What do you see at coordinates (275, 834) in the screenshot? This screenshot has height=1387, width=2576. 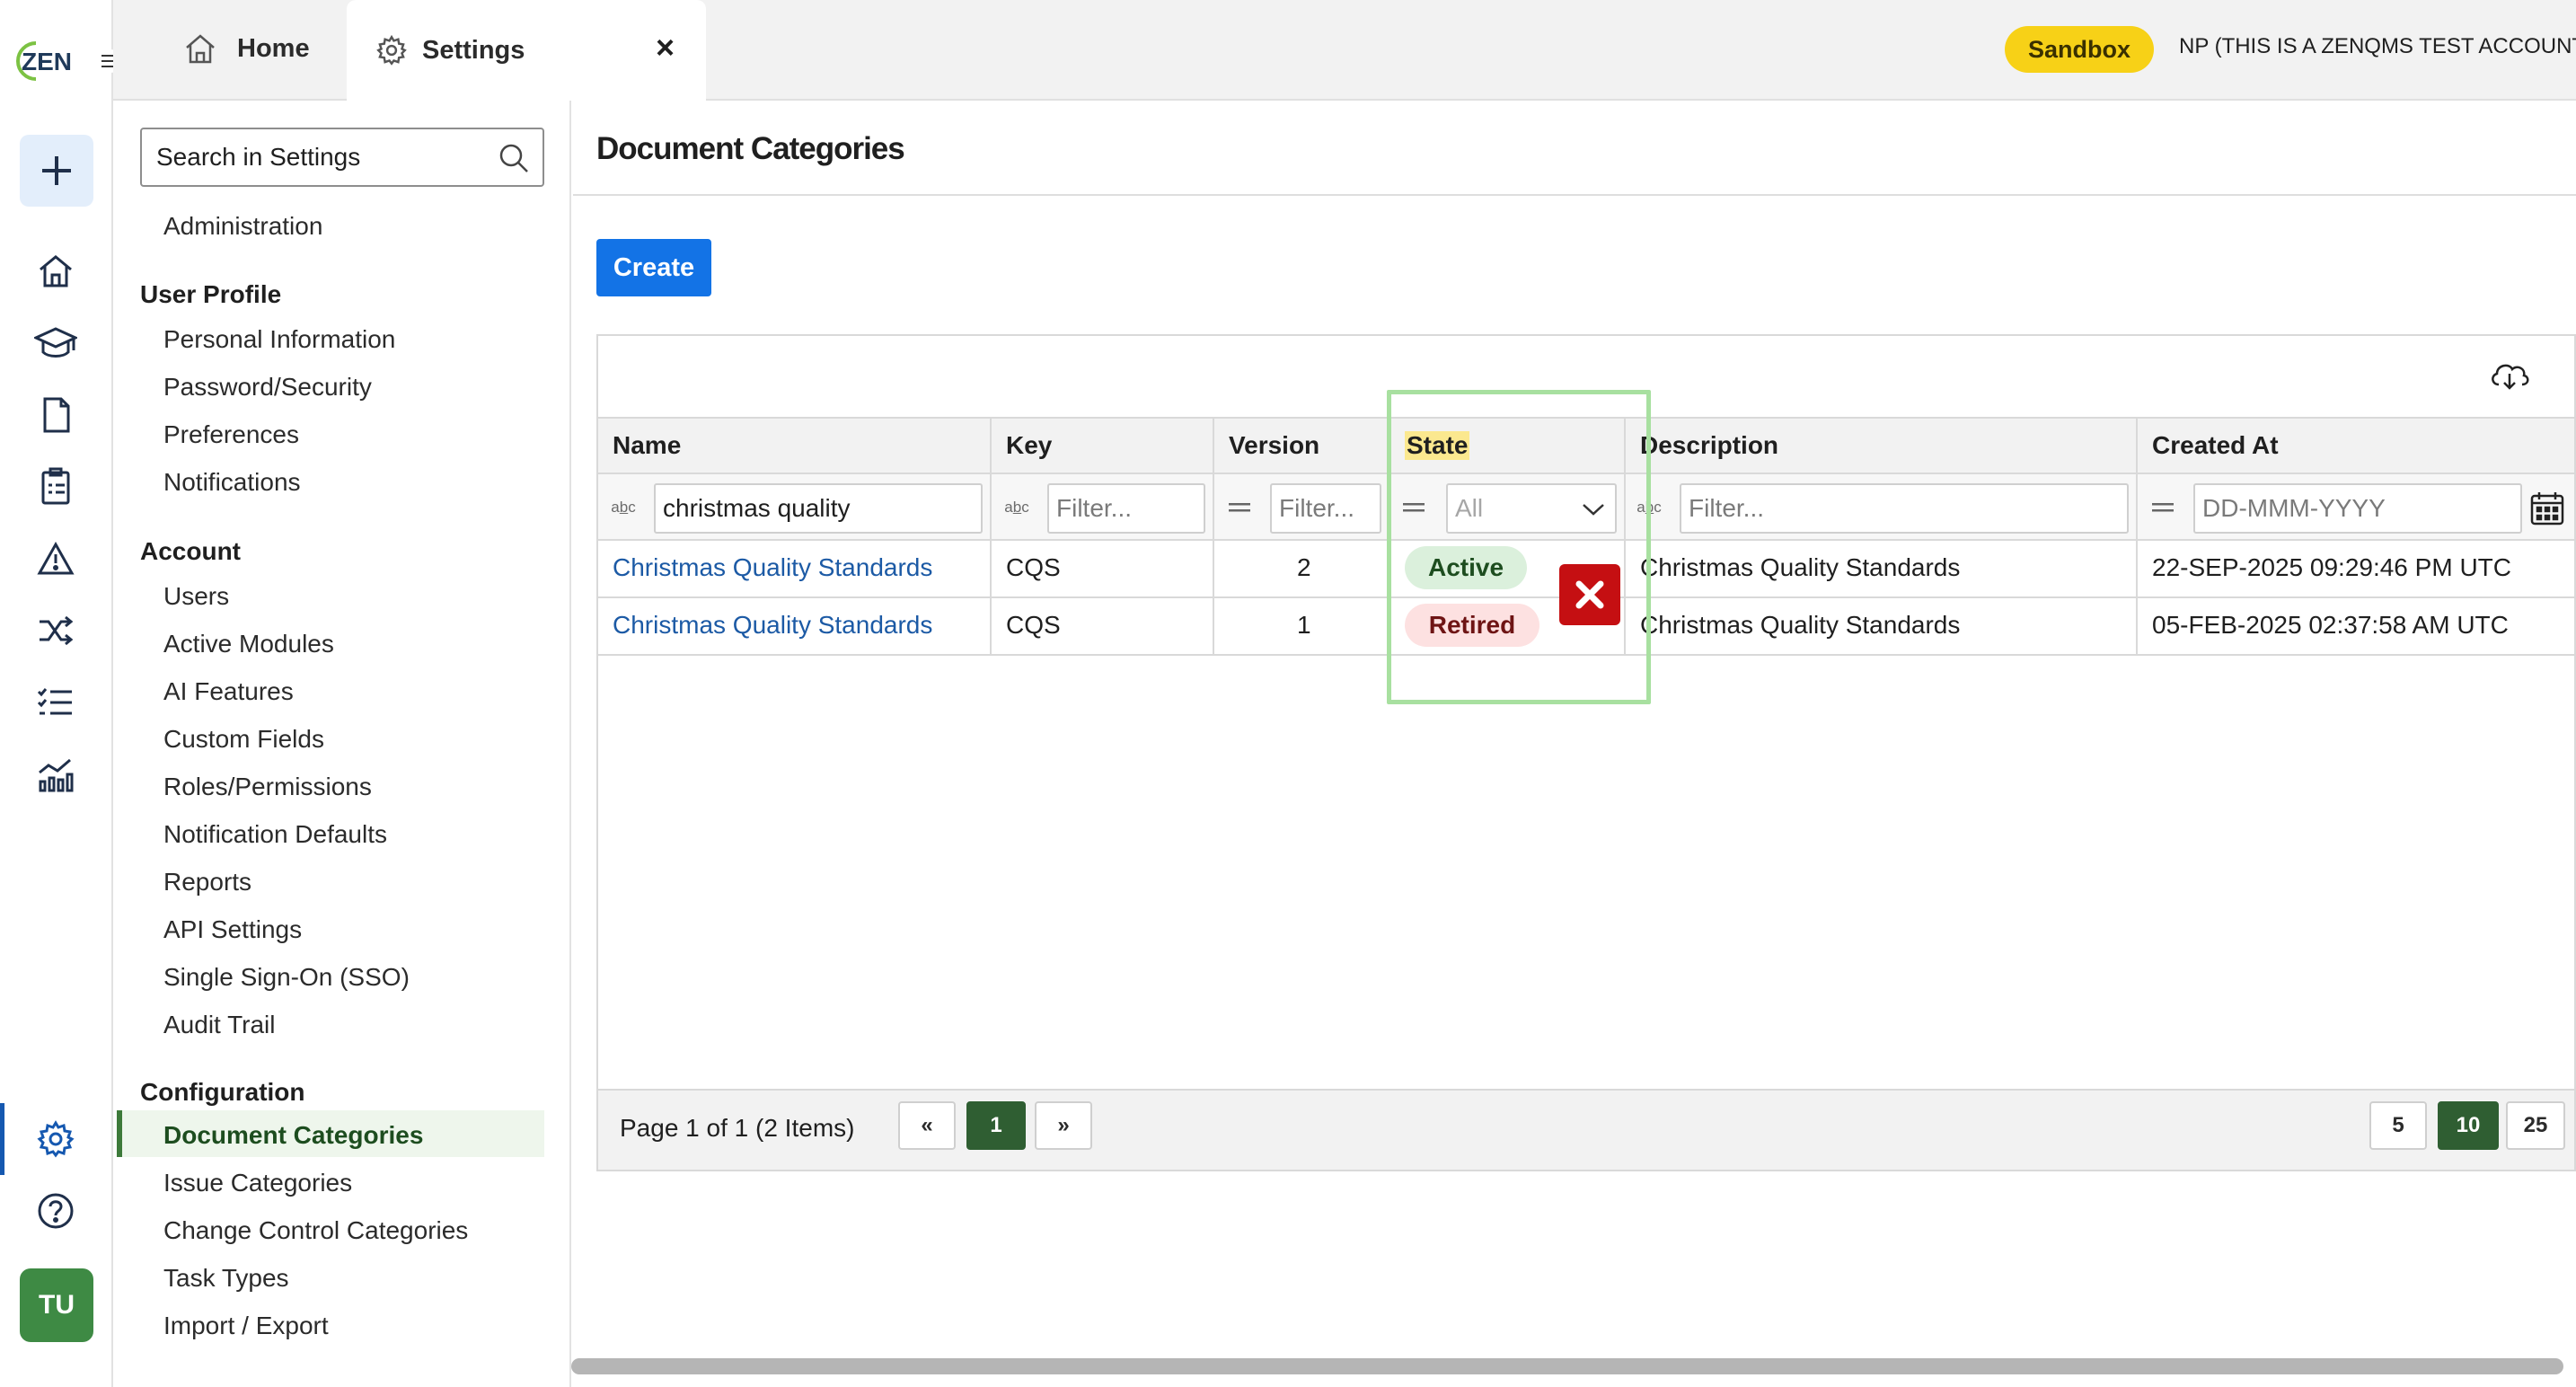 I see `sidebar-item-notification-defaults: Notification Defaults` at bounding box center [275, 834].